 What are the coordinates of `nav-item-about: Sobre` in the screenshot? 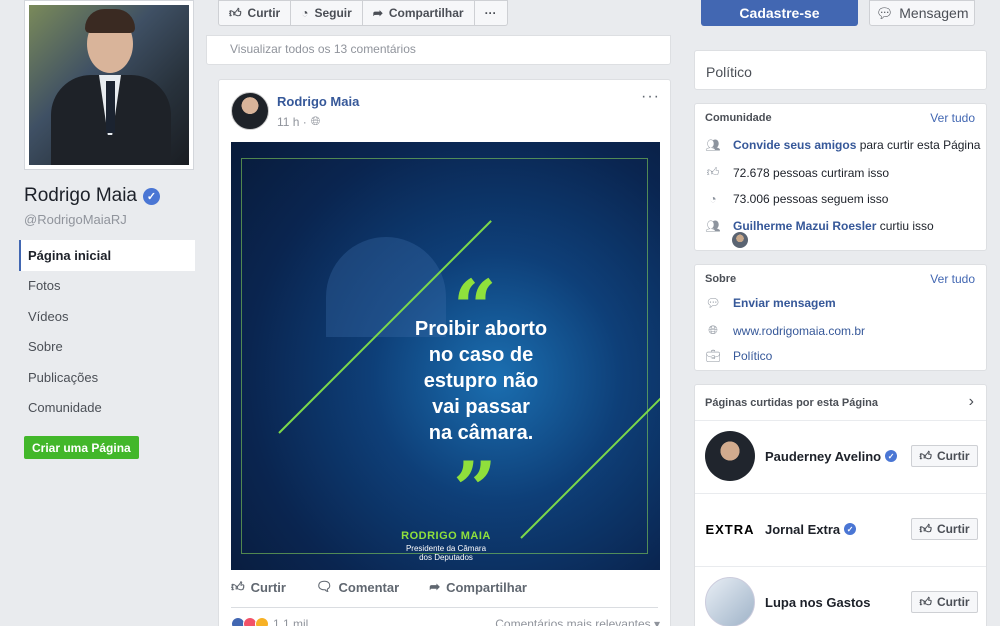 It's located at (107, 347).